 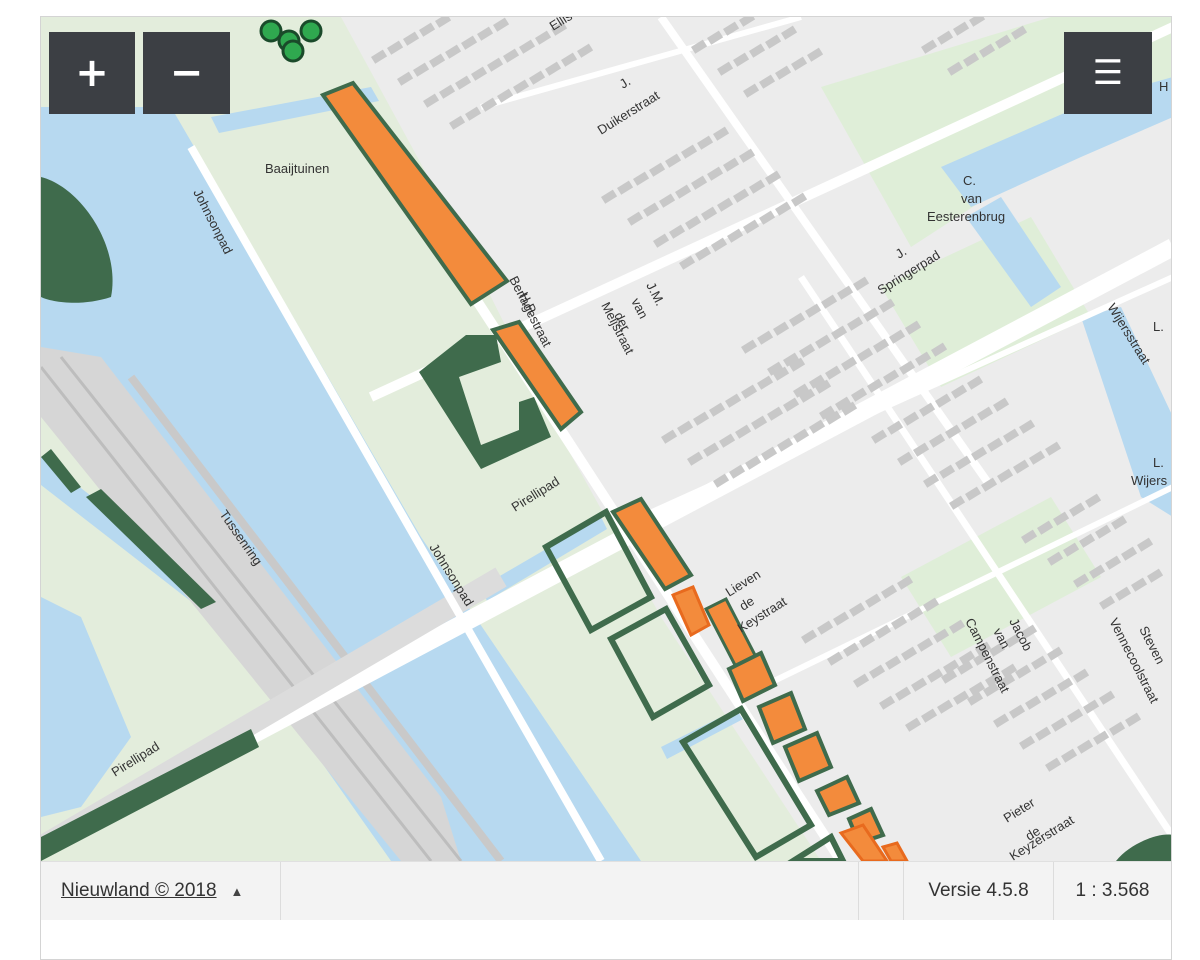 I want to click on label-baaijtuinen: Baaijtuinen, so click(x=297, y=168).